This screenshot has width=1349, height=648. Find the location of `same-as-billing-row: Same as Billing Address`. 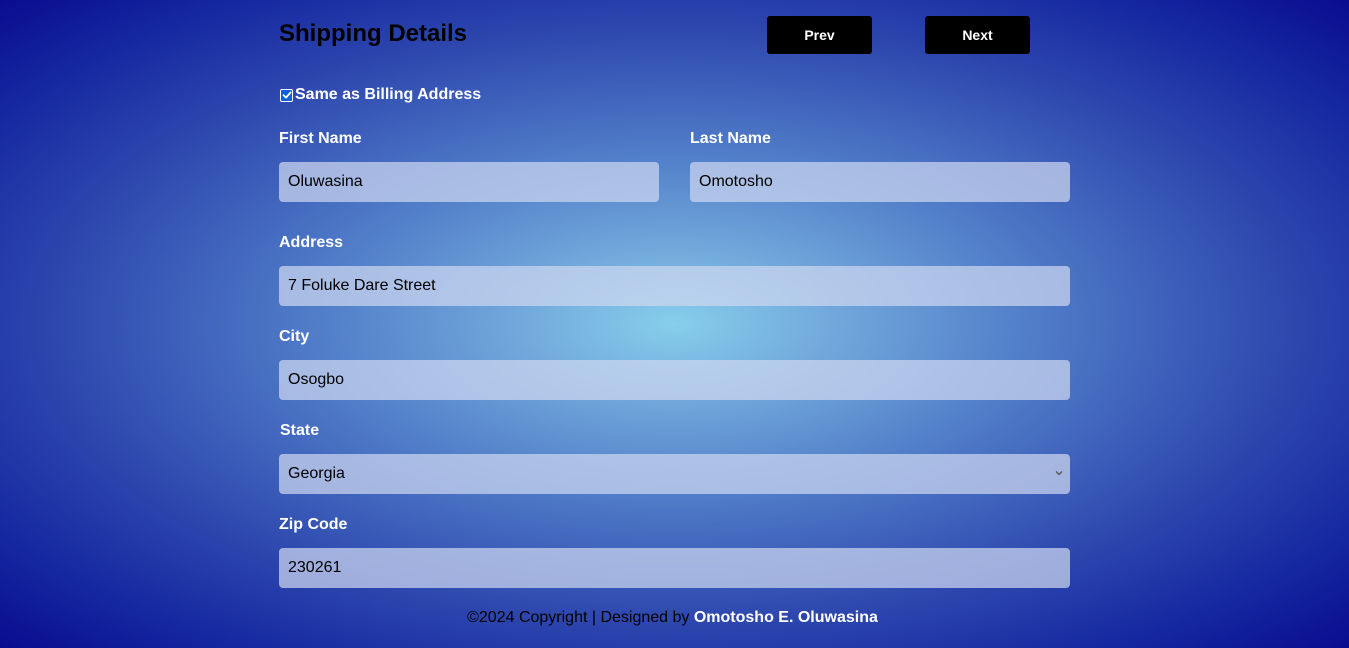

same-as-billing-row: Same as Billing Address is located at coordinates (380, 95).